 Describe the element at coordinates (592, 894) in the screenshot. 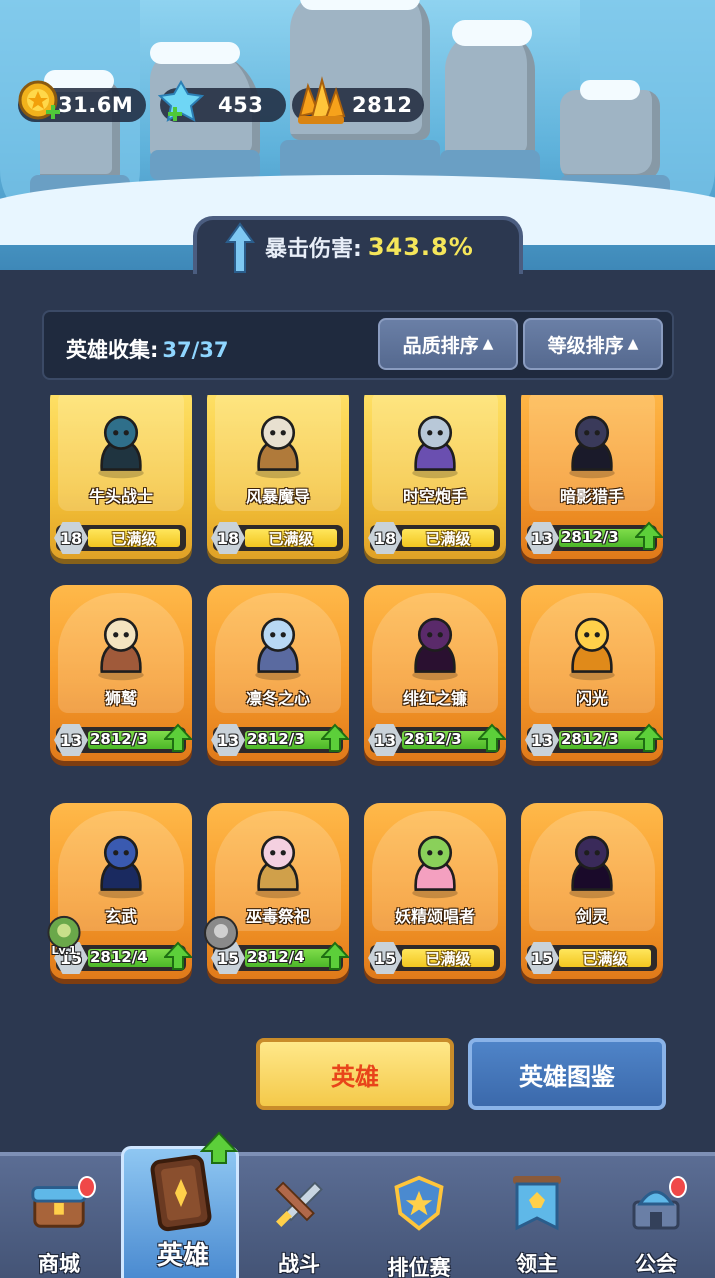

I see `hero-card: 剑灵 已满级 15` at that location.